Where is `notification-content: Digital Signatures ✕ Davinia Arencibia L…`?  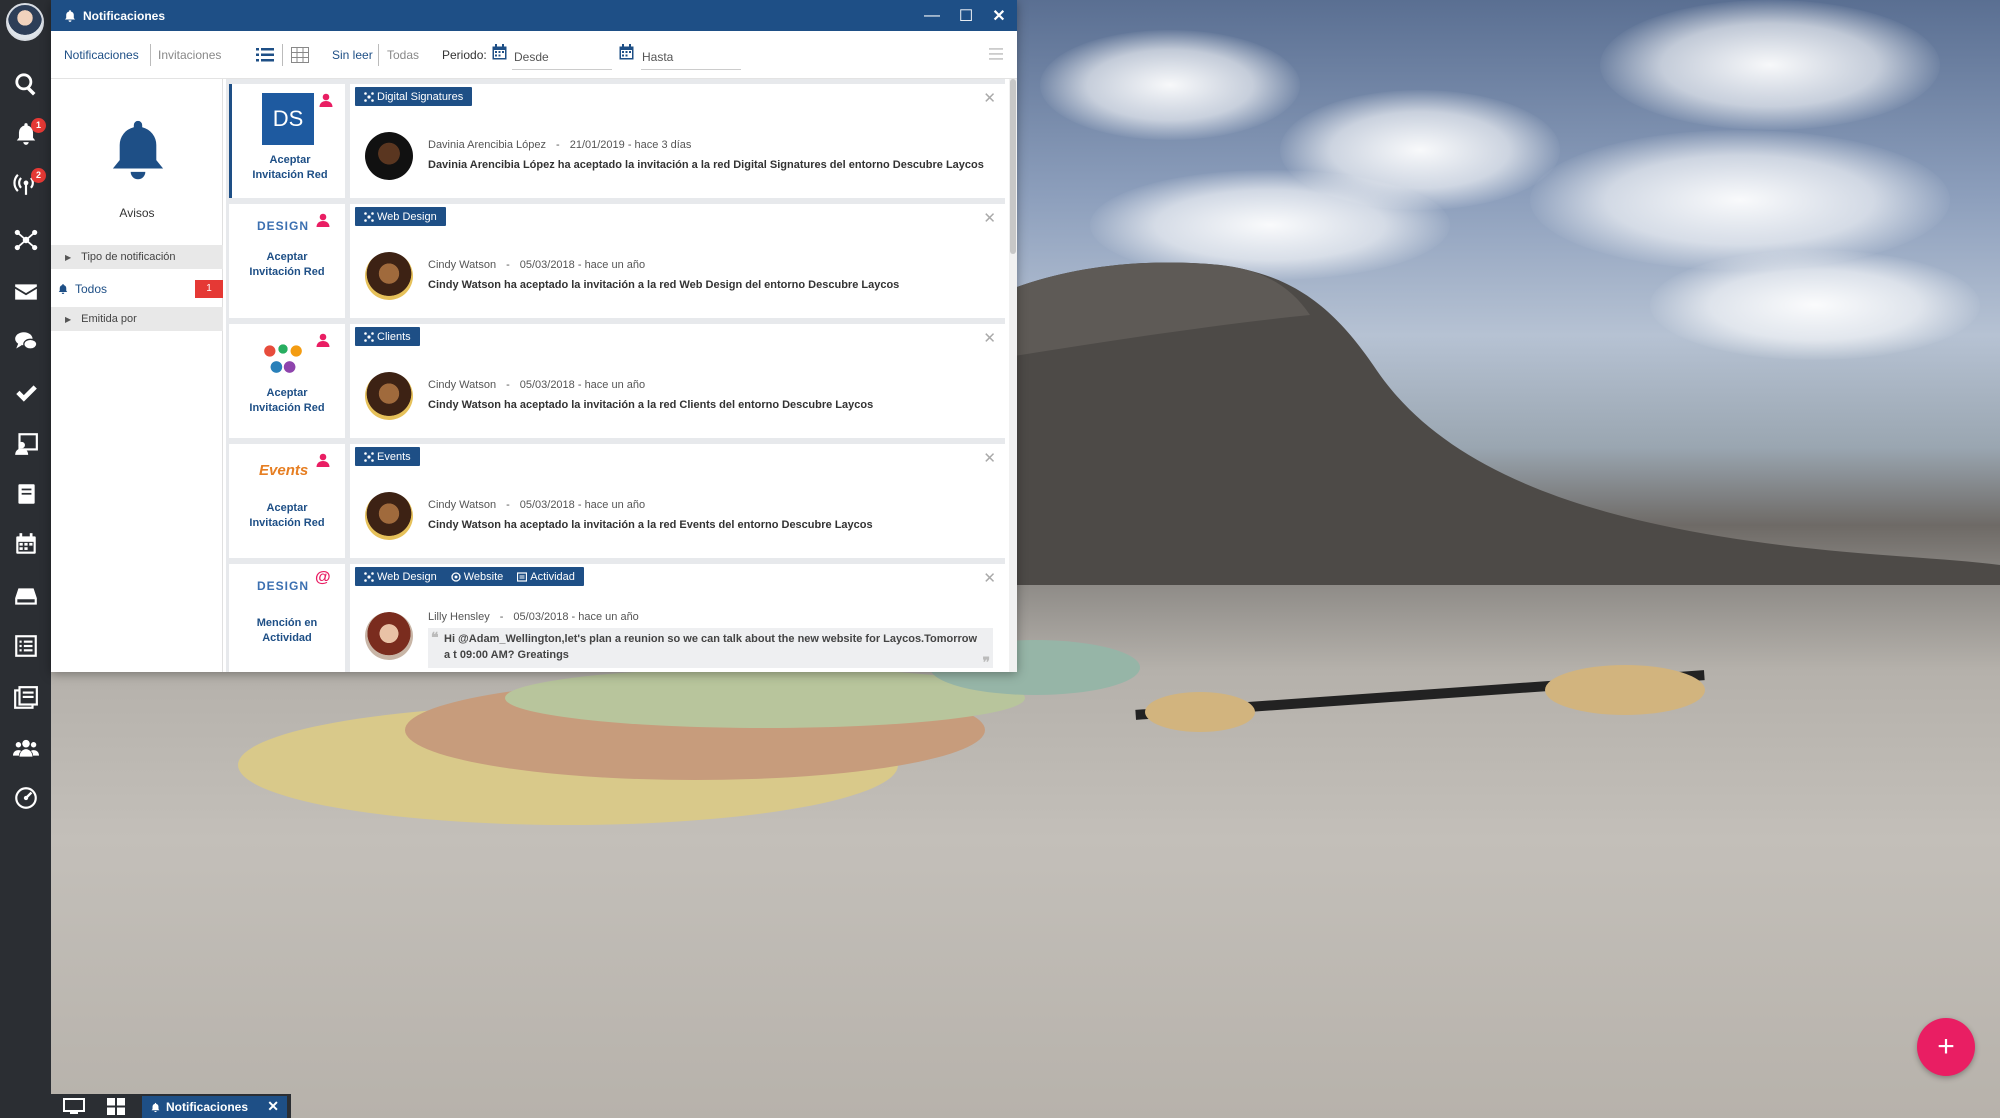 notification-content: Digital Signatures ✕ Davinia Arencibia L… is located at coordinates (677, 141).